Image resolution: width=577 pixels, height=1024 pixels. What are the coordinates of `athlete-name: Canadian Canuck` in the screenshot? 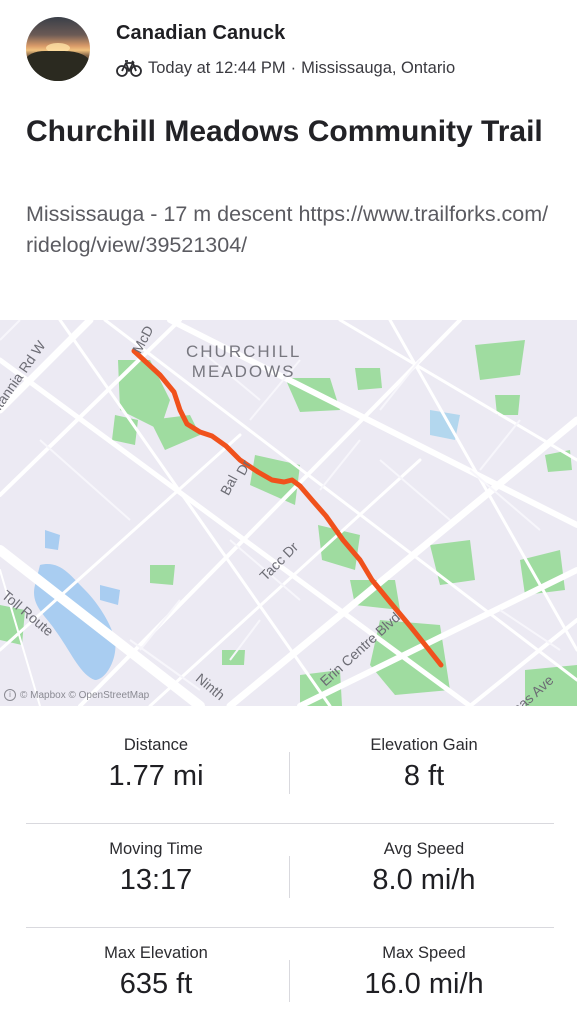 It's located at (200, 33).